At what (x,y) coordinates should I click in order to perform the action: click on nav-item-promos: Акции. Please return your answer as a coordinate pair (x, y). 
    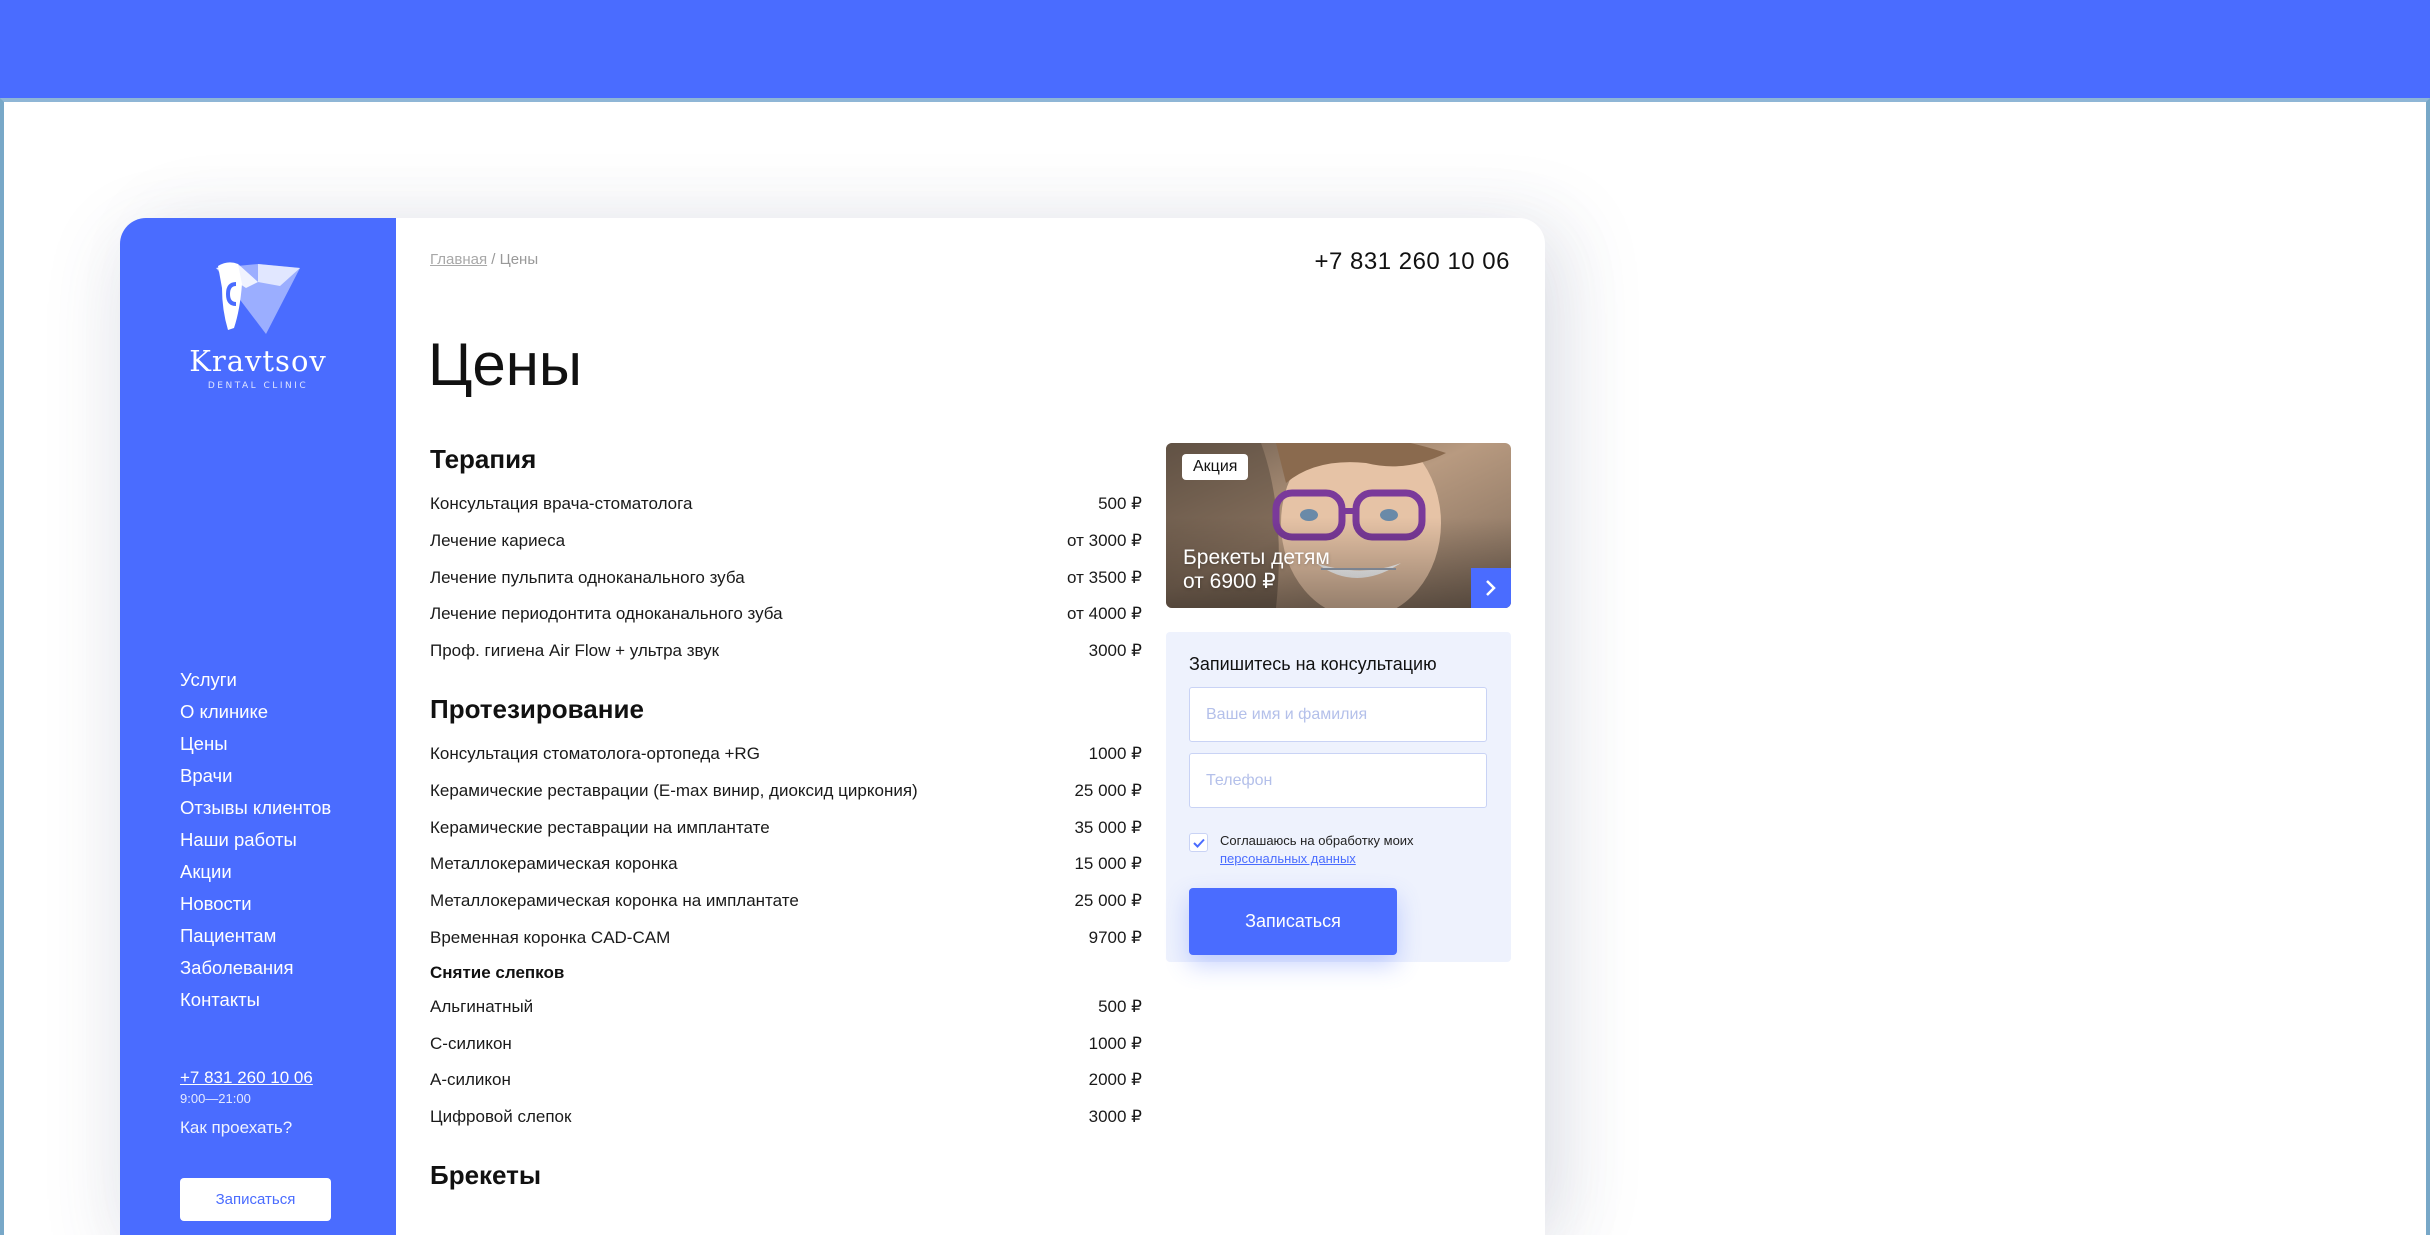
    Looking at the image, I should click on (255, 872).